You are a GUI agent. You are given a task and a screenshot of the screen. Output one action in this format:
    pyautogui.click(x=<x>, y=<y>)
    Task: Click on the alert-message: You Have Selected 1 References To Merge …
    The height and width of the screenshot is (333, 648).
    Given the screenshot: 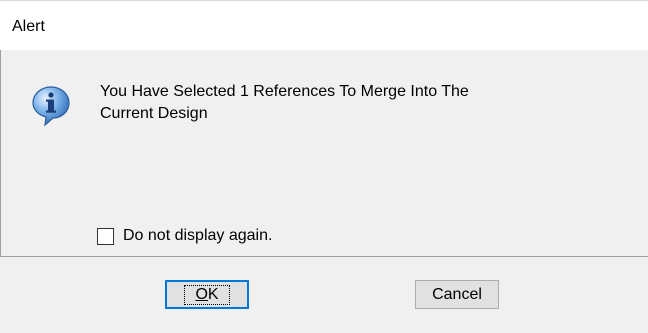 What is the action you would take?
    pyautogui.click(x=360, y=103)
    